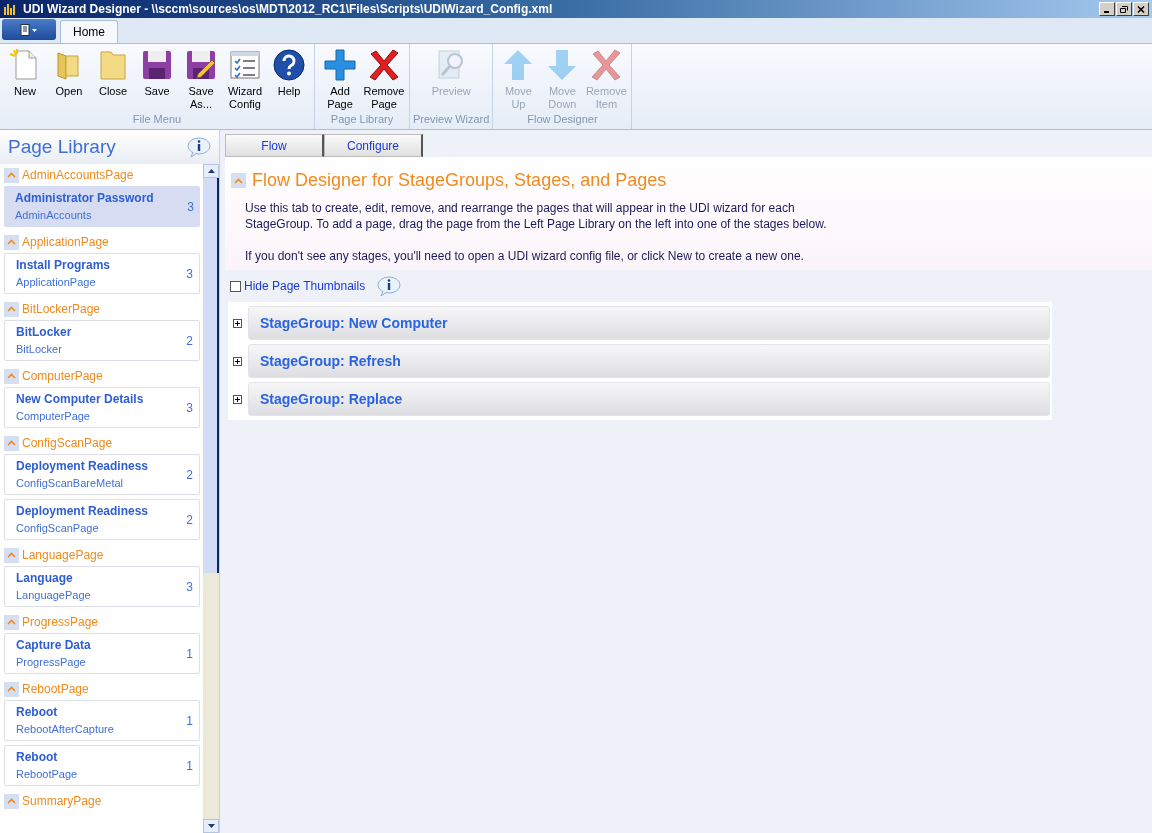 The width and height of the screenshot is (1152, 833). I want to click on view-tab: Flow, so click(274, 145).